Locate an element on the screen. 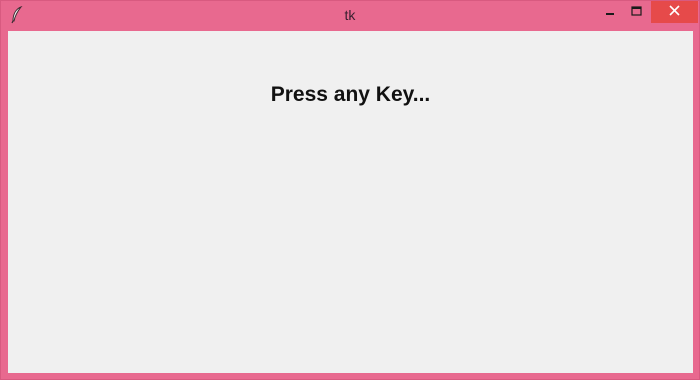  close-button is located at coordinates (674, 12).